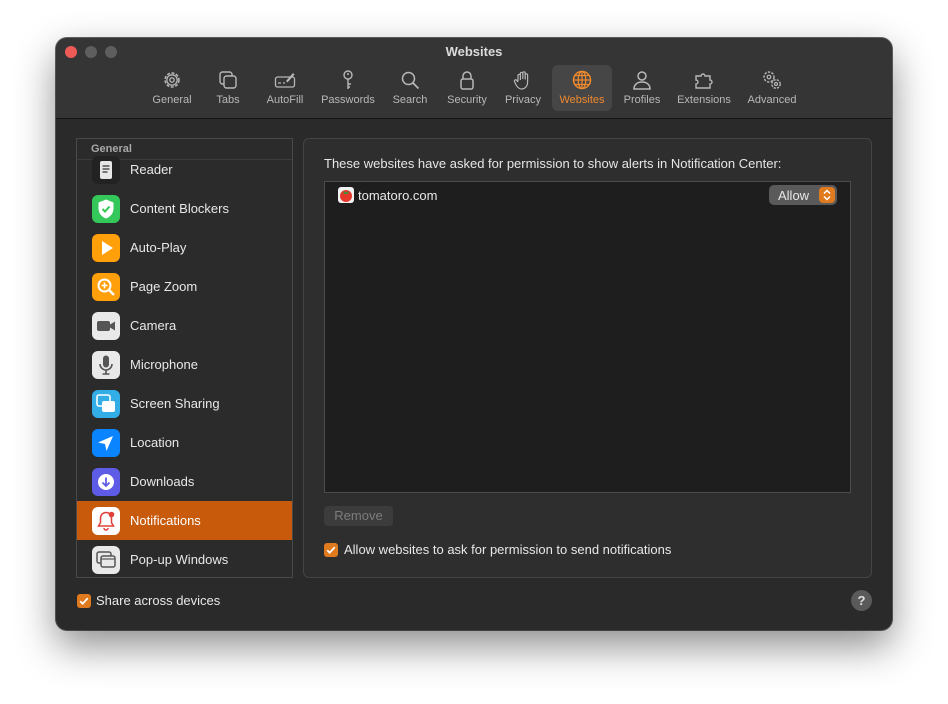 The width and height of the screenshot is (948, 704). I want to click on sidebar-item-page-zoom: Page Zoom, so click(184, 286).